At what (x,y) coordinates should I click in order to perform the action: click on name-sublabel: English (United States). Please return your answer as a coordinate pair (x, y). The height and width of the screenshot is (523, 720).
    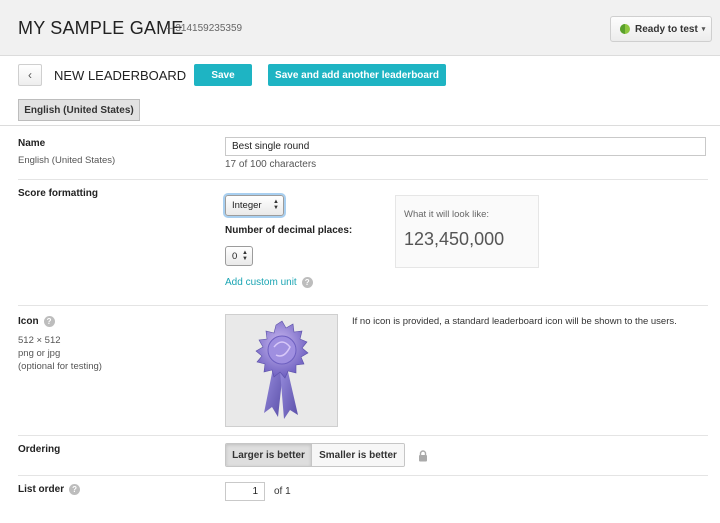
    Looking at the image, I should click on (67, 160).